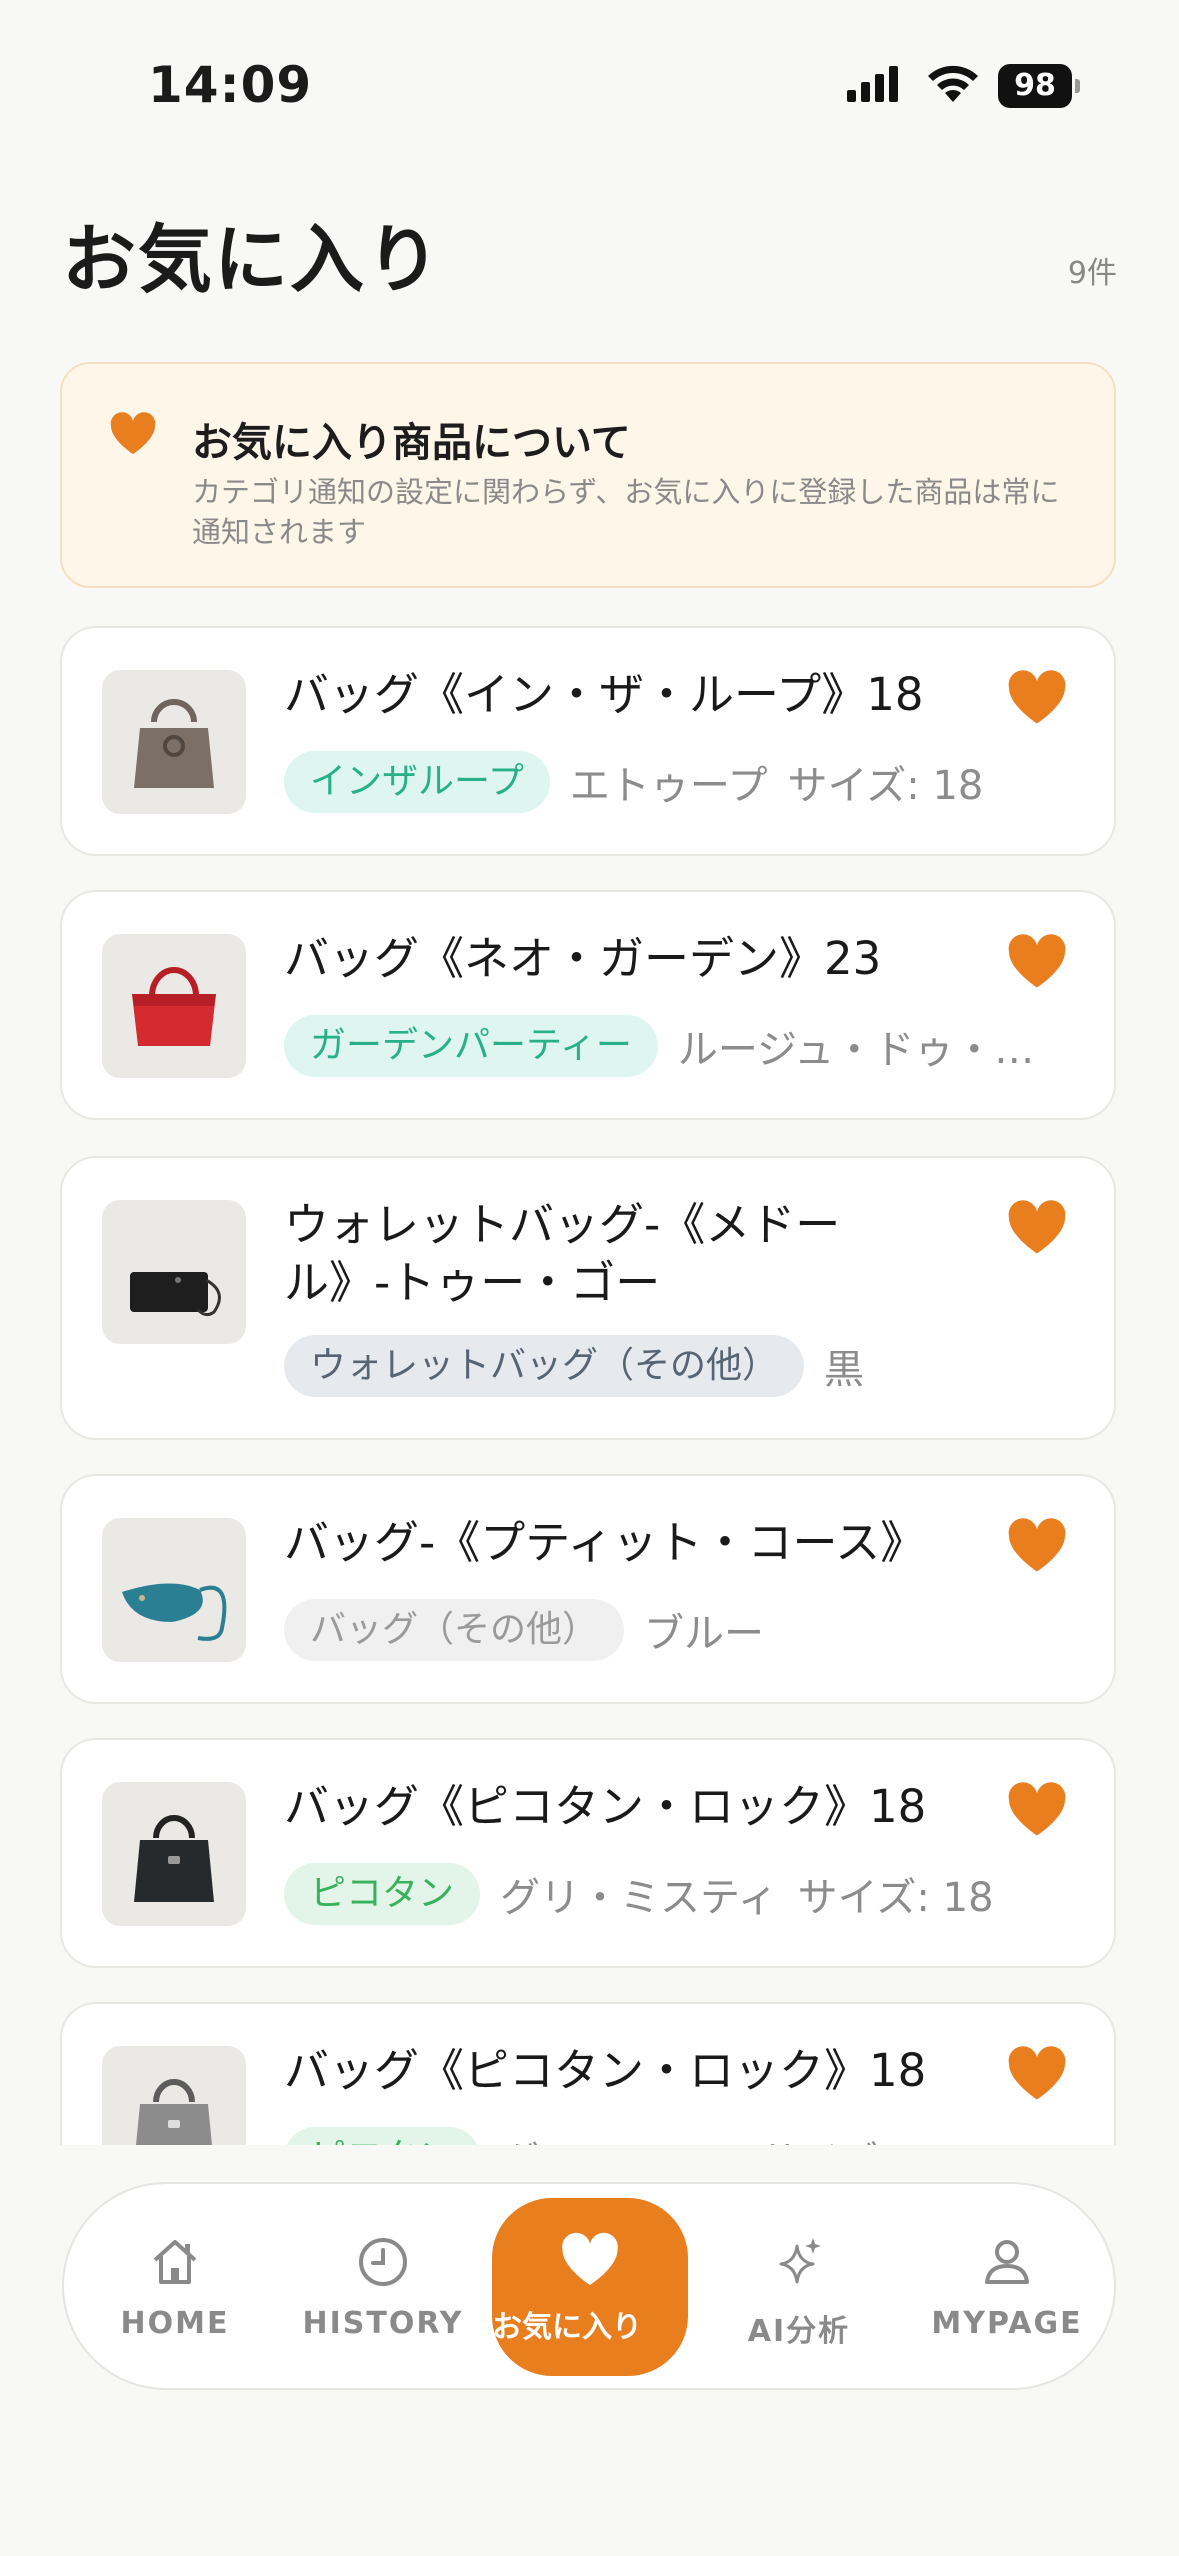 The height and width of the screenshot is (2556, 1179). I want to click on item-color: エトゥープ, so click(668, 786).